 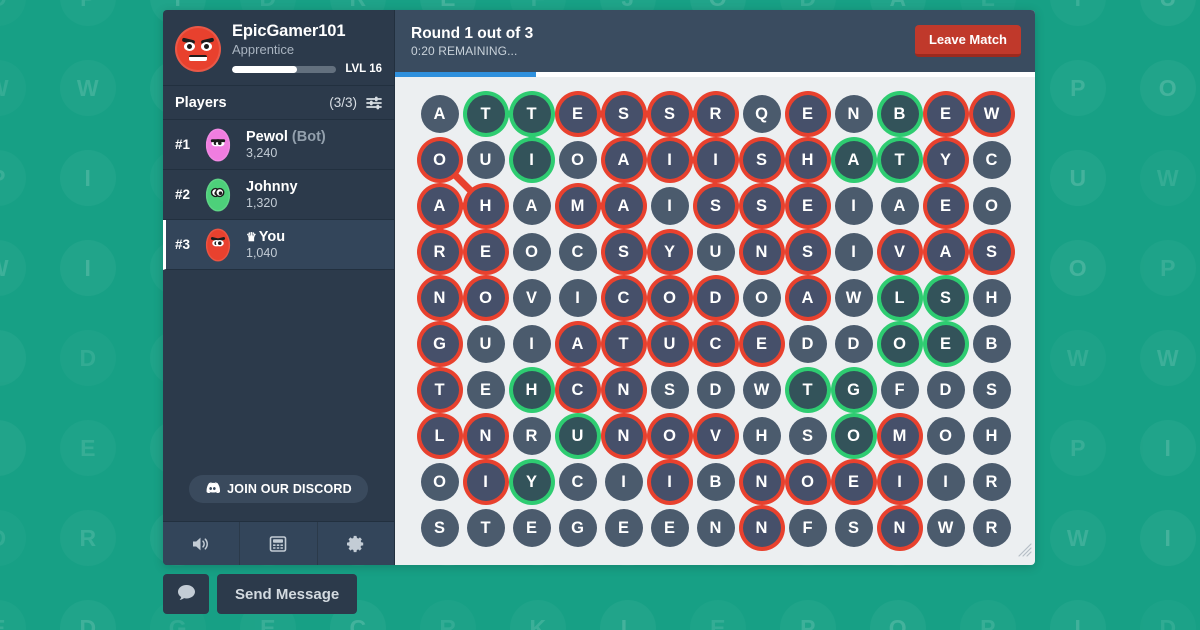 What do you see at coordinates (669, 252) in the screenshot?
I see `letter-tile-r3-c5: Y` at bounding box center [669, 252].